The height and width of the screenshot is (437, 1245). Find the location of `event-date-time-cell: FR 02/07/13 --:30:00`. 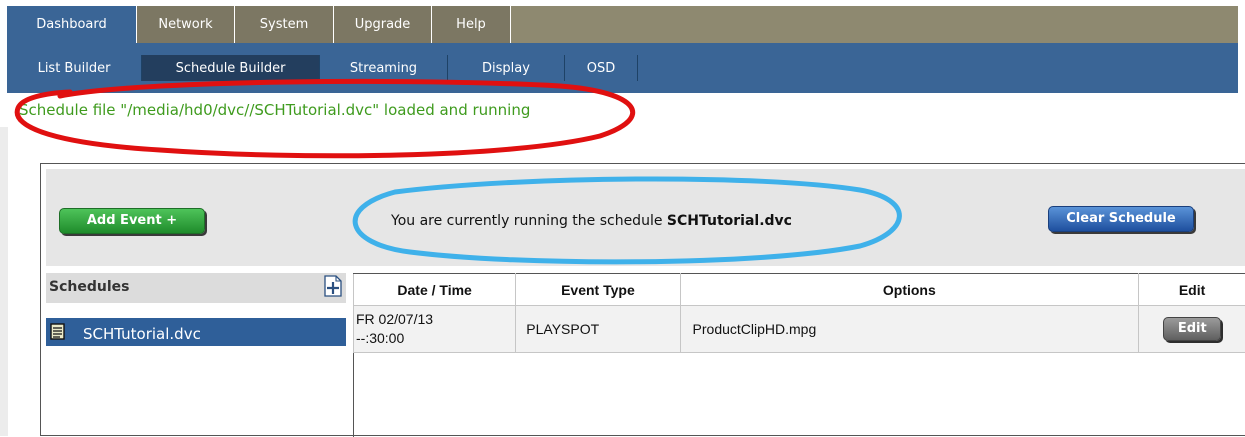

event-date-time-cell: FR 02/07/13 --:30:00 is located at coordinates (435, 329).